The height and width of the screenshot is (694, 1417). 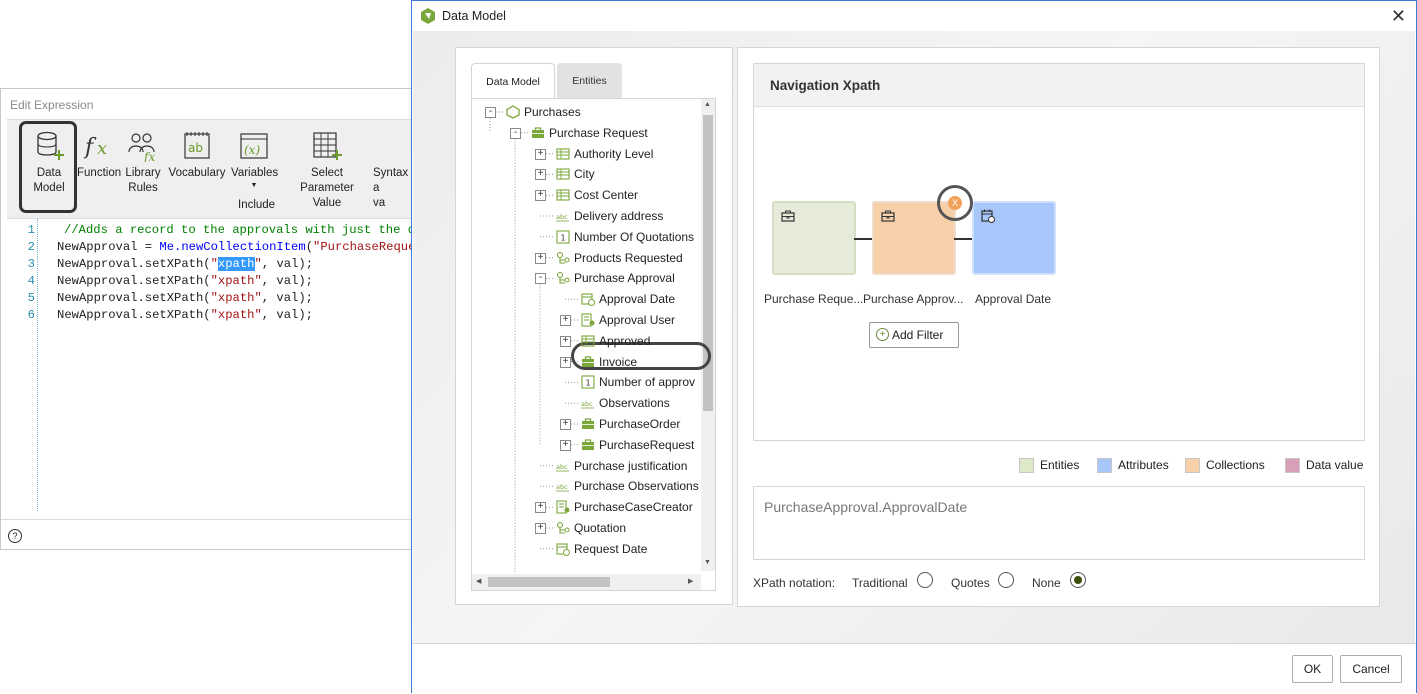 I want to click on vocabulary-button: ab Vocabulary, so click(x=197, y=168).